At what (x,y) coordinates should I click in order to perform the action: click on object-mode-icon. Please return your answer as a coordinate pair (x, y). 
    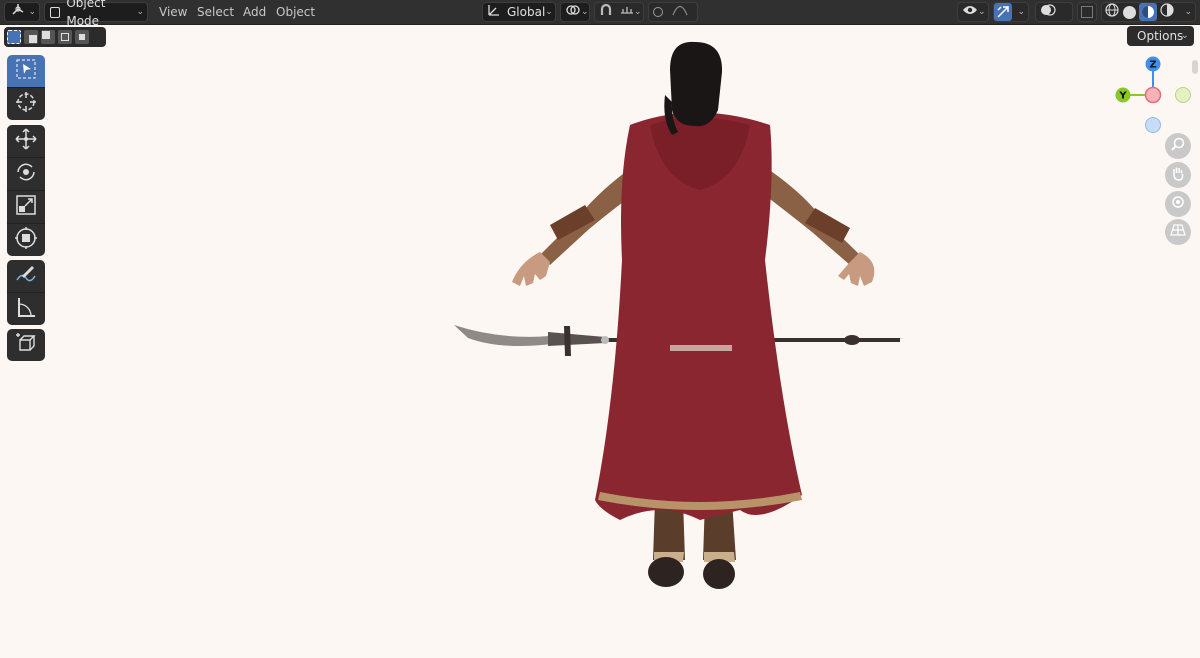
    Looking at the image, I should click on (55, 12).